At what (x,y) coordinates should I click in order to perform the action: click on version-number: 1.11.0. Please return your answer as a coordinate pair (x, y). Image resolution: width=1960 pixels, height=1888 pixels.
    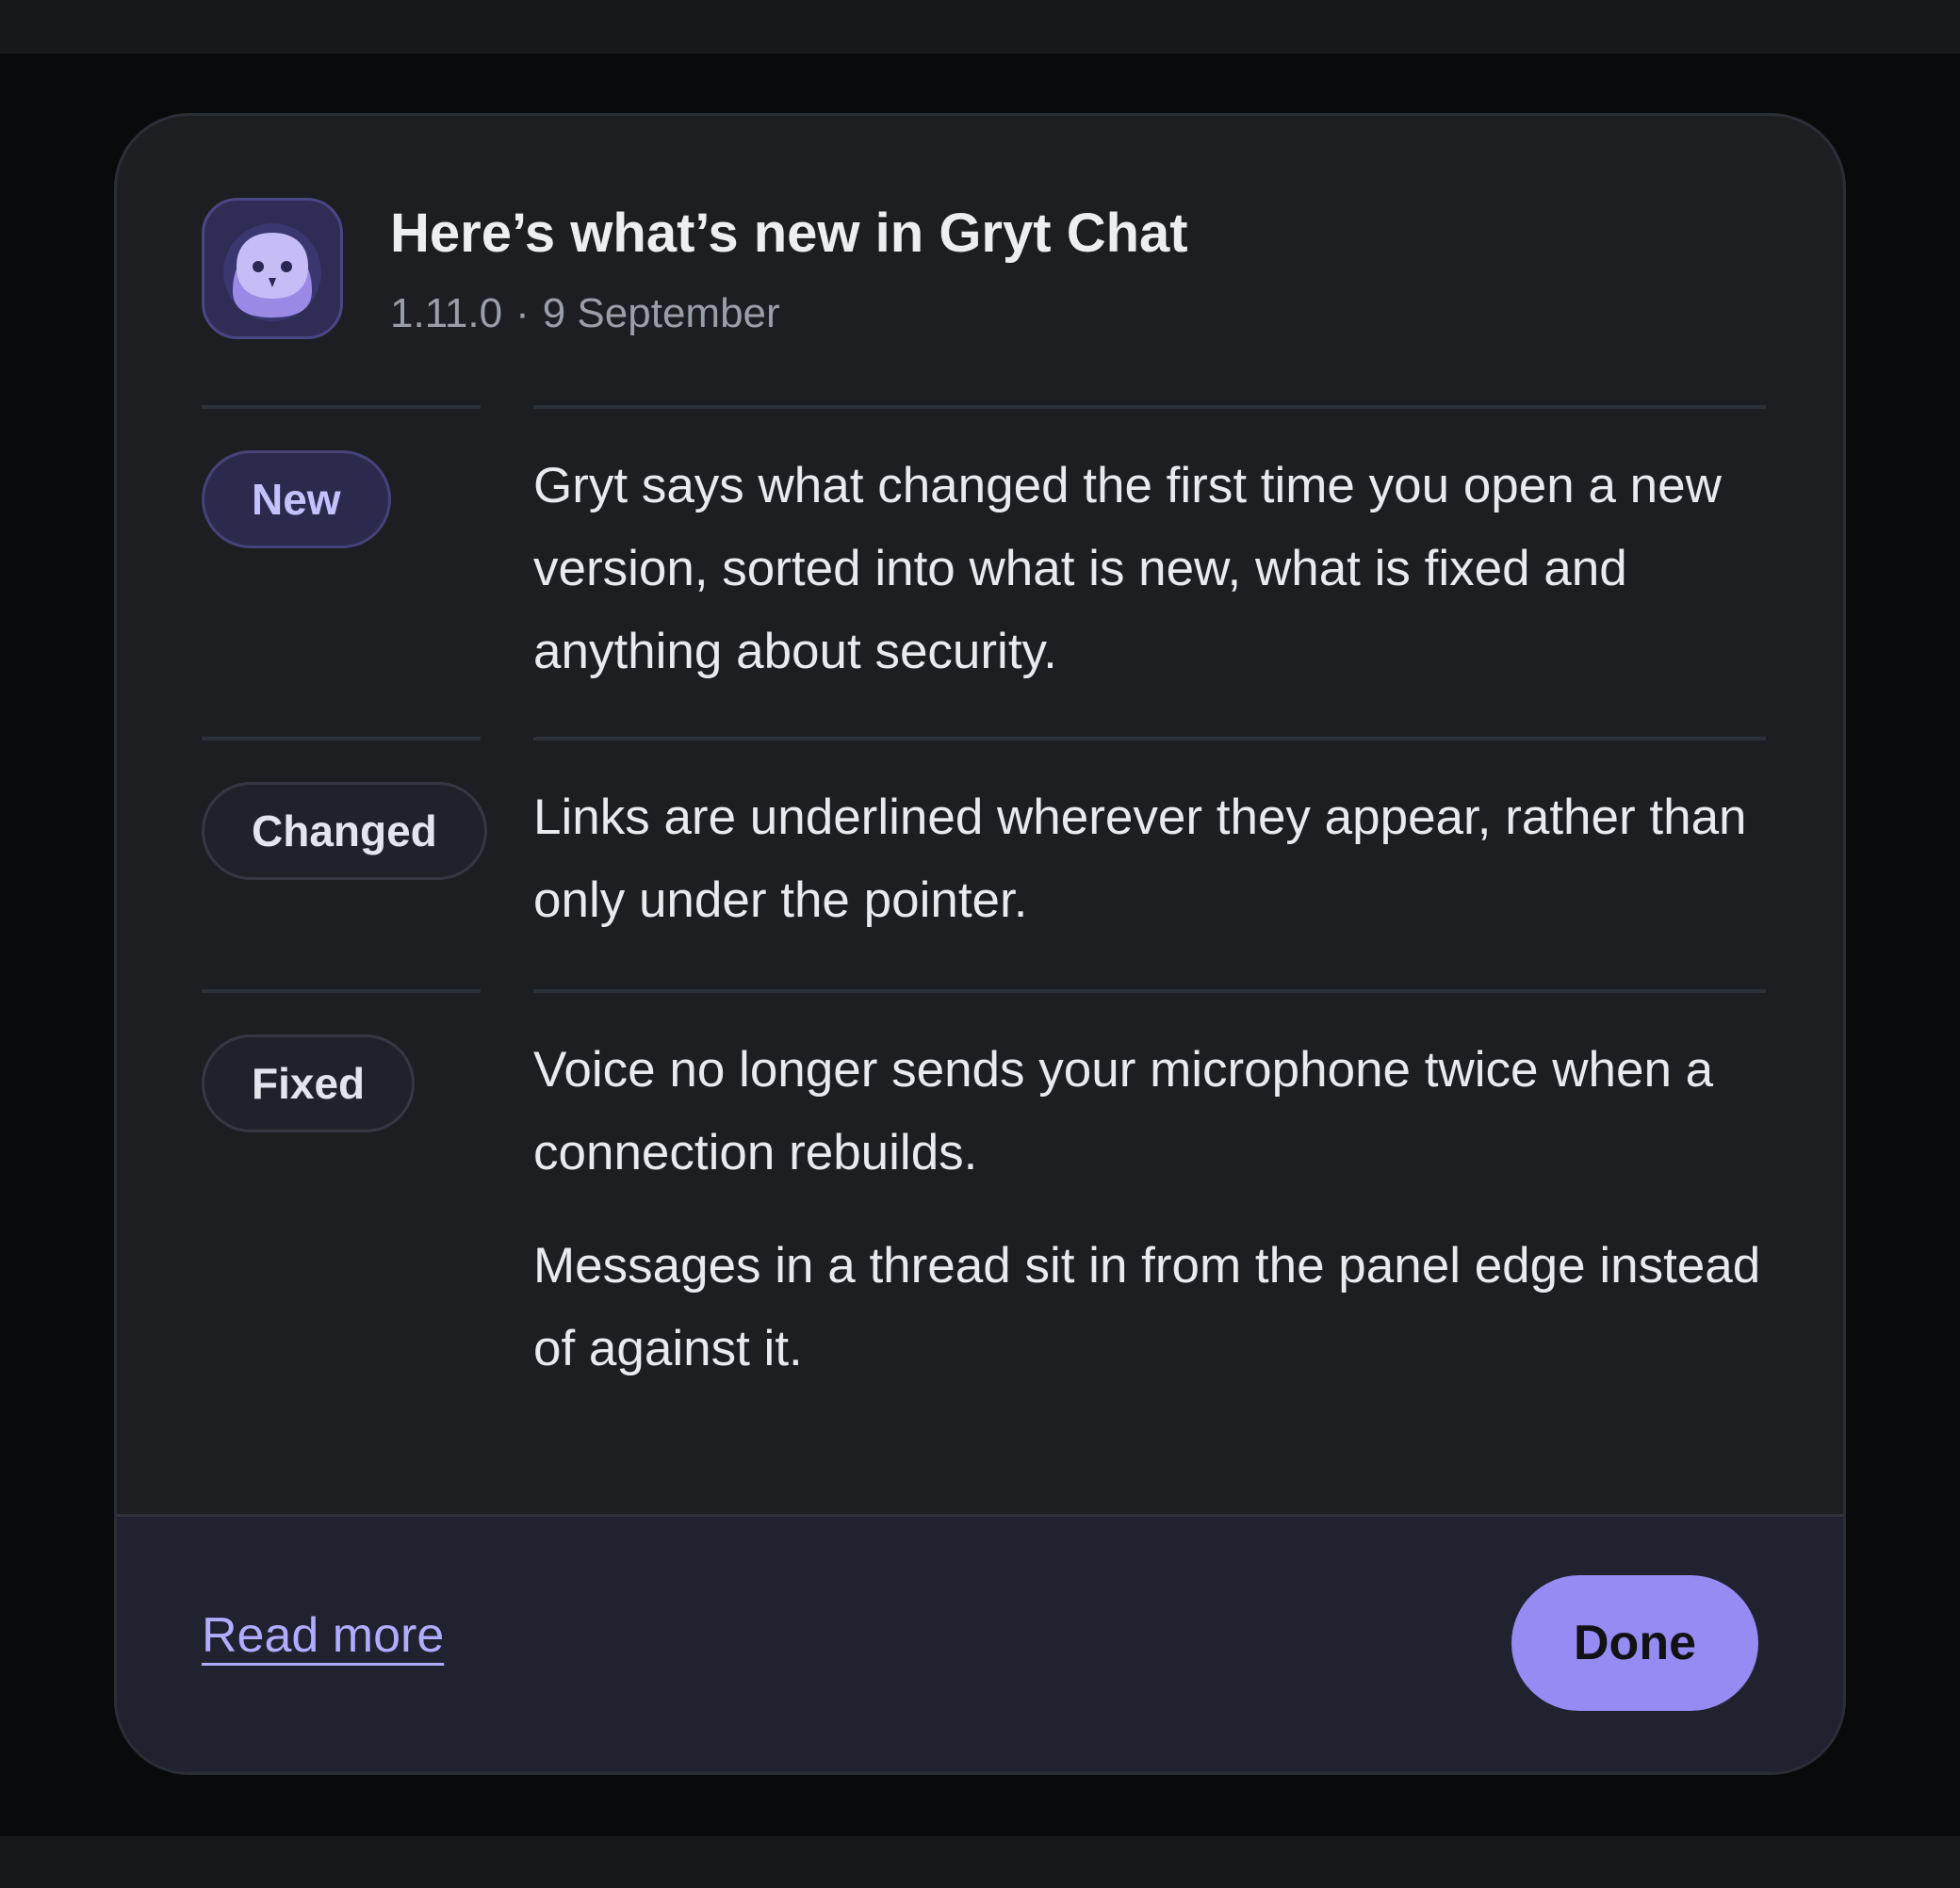
    Looking at the image, I should click on (446, 313).